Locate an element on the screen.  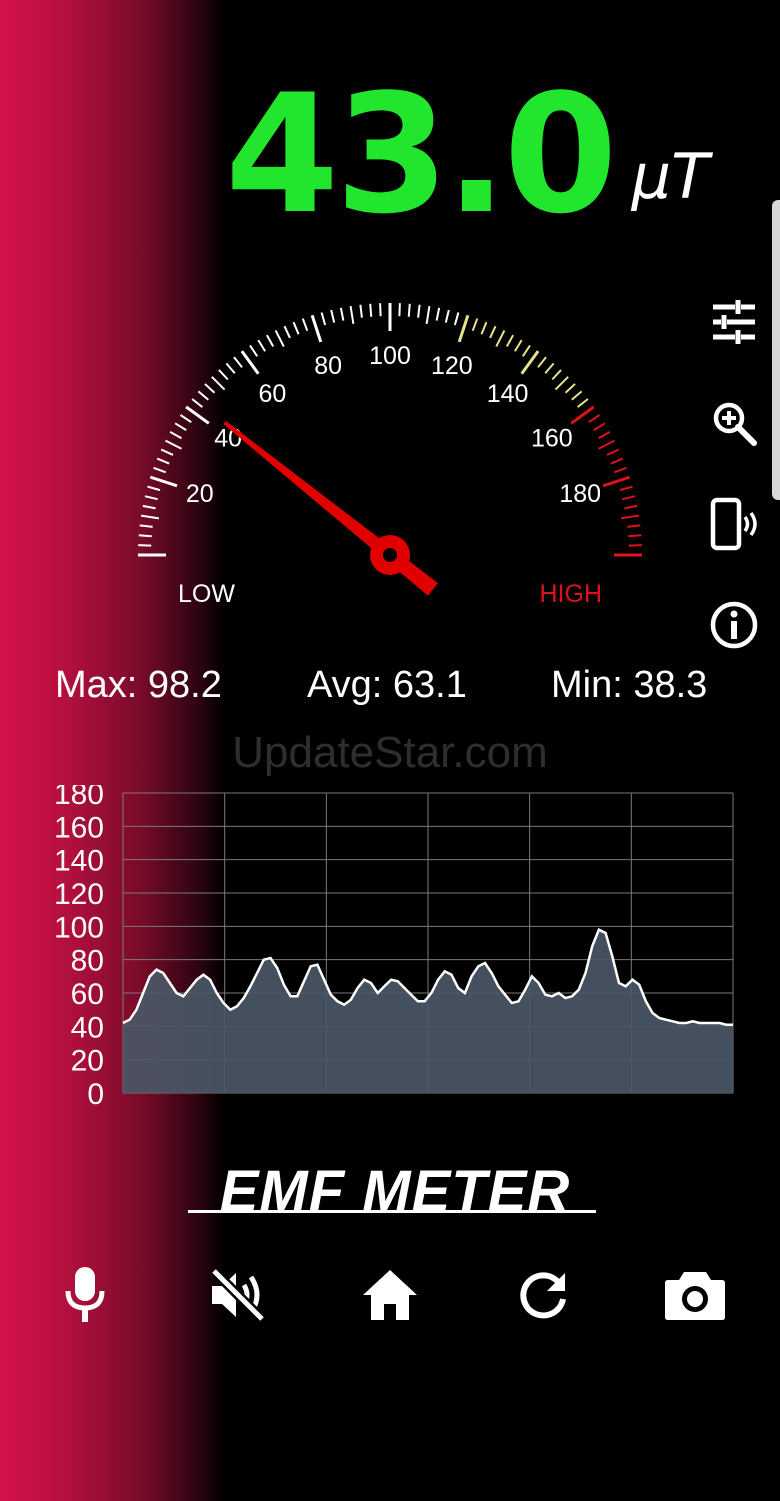
gauge-label-100: 100 is located at coordinates (390, 356).